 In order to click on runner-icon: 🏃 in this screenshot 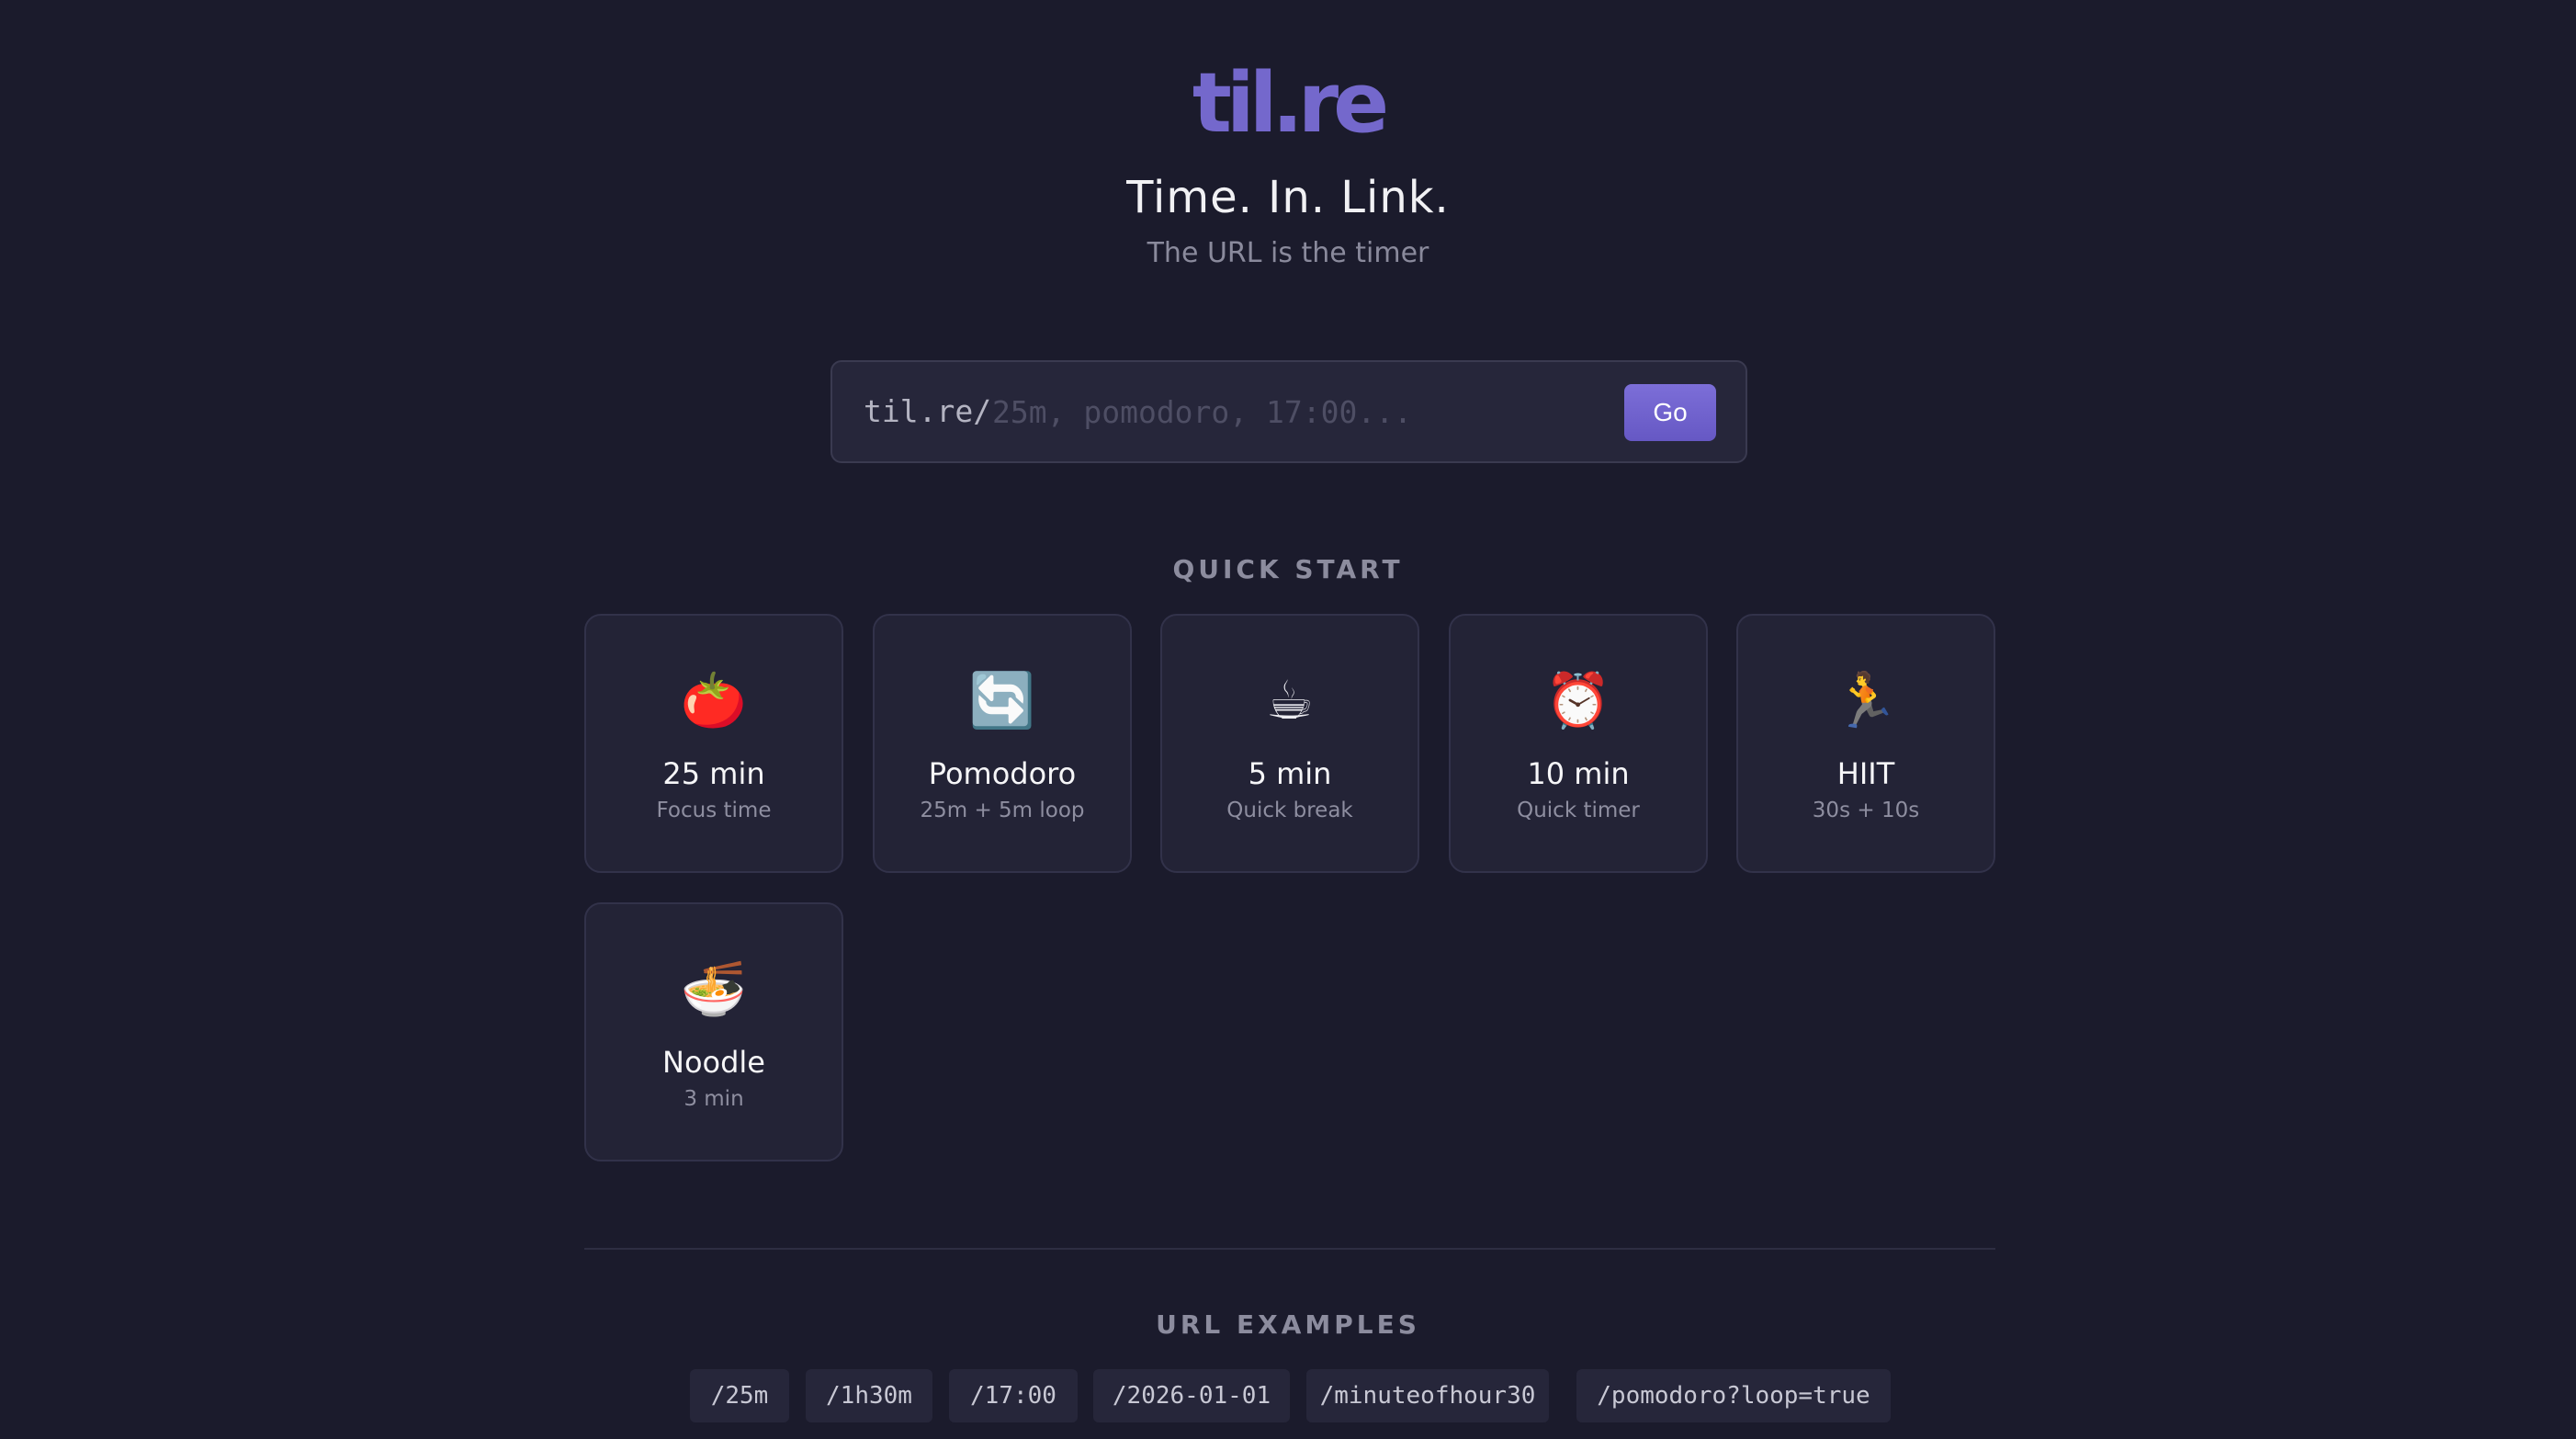, I will do `click(1866, 700)`.